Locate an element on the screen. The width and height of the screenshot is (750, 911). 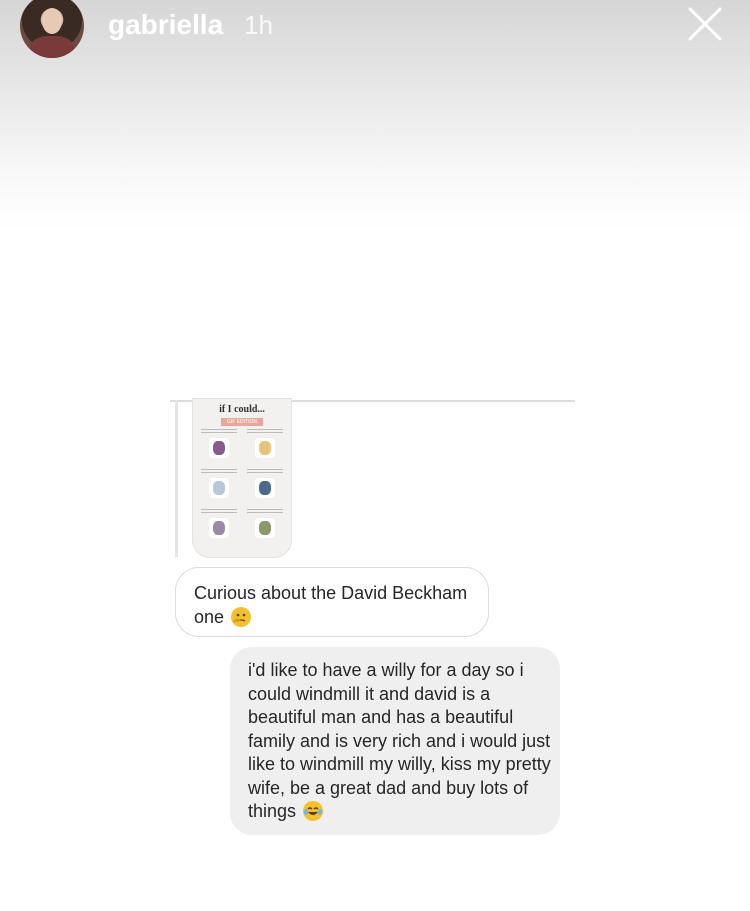
received-message-text: Curious about the David Beckham one is located at coordinates (339, 605).